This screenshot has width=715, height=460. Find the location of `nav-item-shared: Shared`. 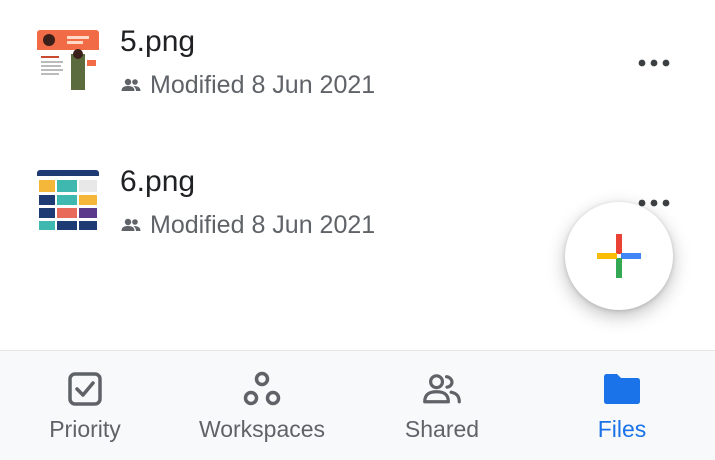

nav-item-shared: Shared is located at coordinates (442, 405).